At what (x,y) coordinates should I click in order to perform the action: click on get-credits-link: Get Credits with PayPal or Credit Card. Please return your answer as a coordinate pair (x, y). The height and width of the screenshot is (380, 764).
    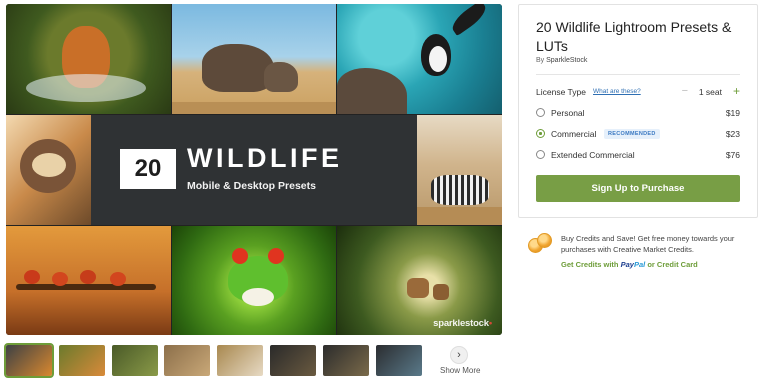
    Looking at the image, I should click on (629, 264).